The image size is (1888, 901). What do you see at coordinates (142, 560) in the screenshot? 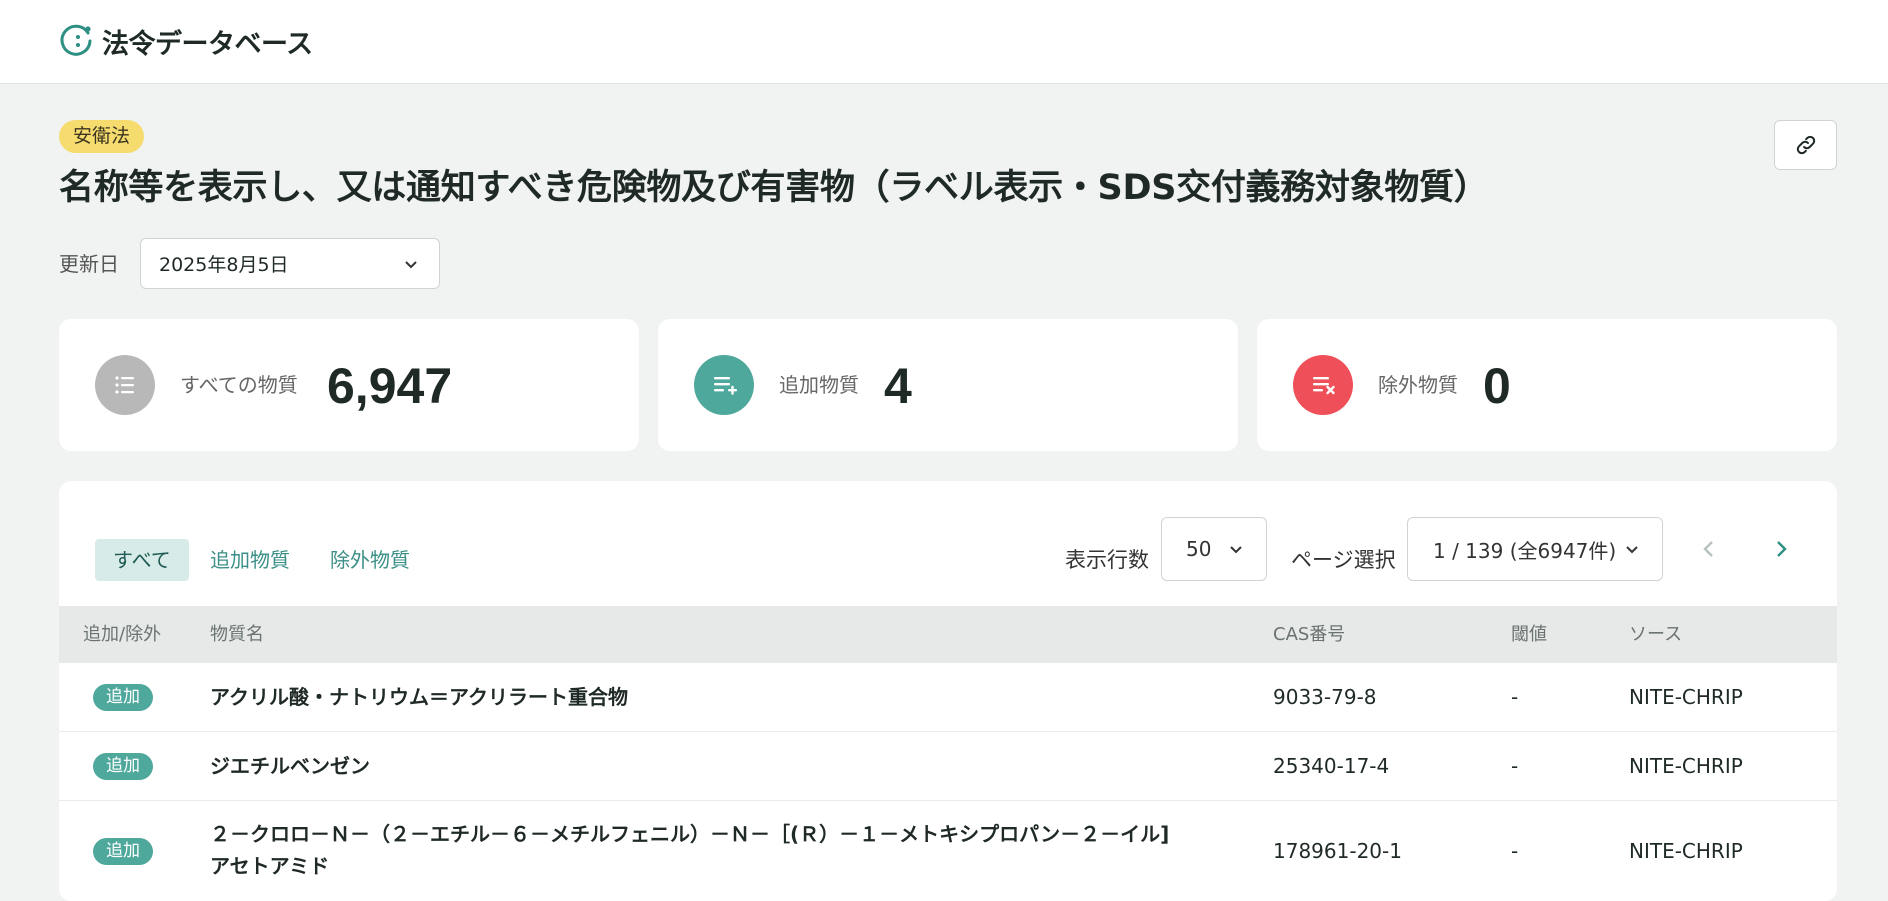
I see `tab-all: すべて` at bounding box center [142, 560].